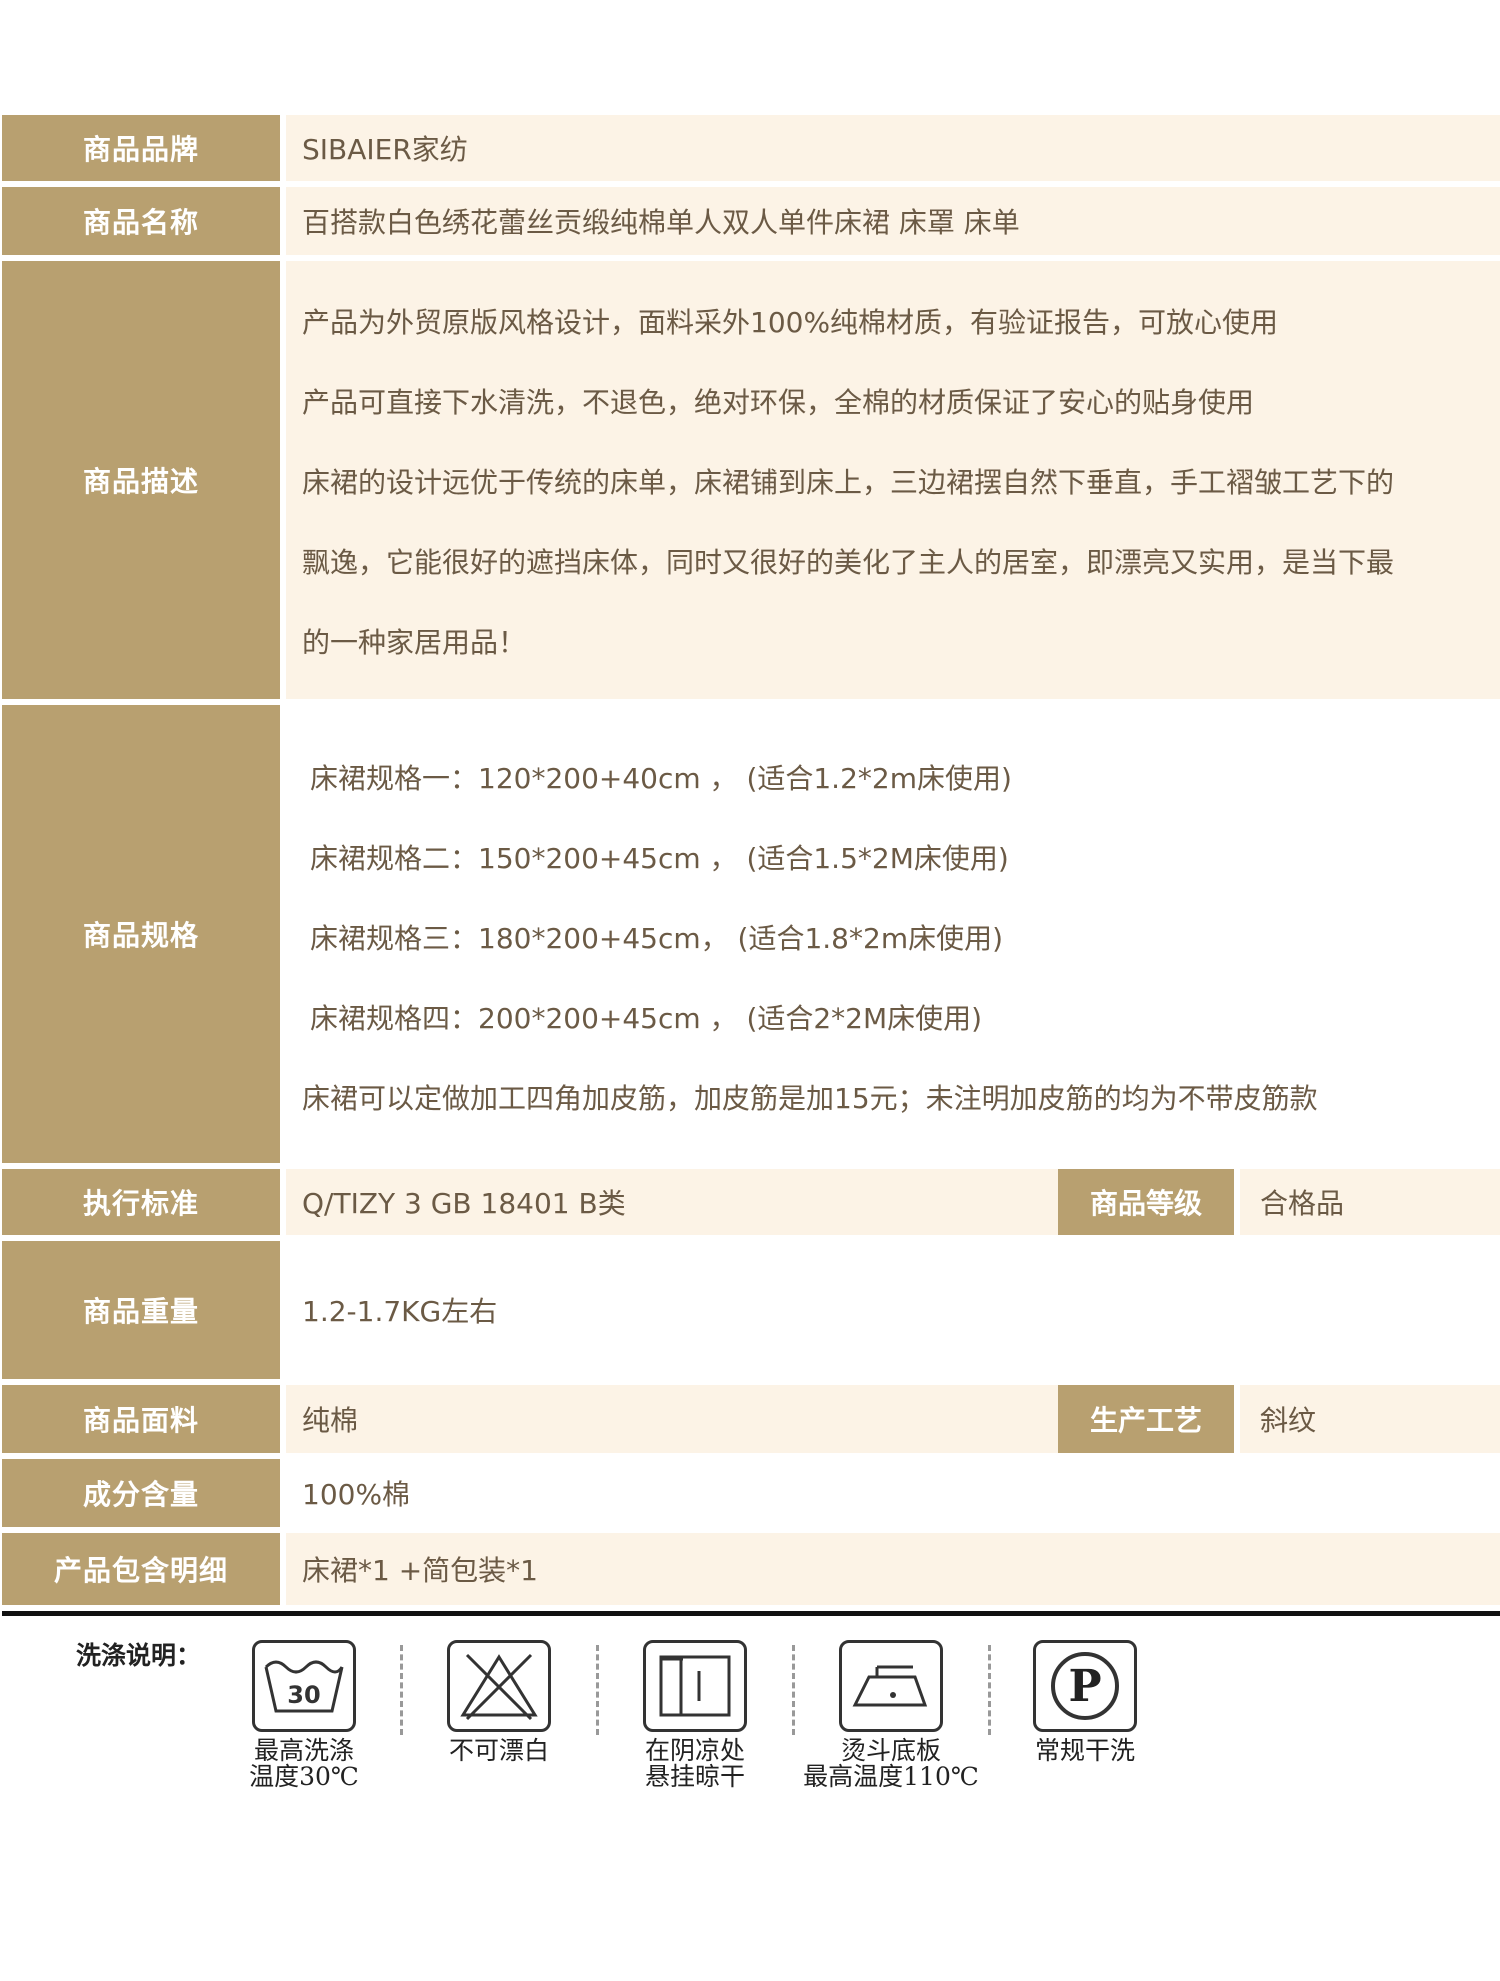  Describe the element at coordinates (751, 1613) in the screenshot. I see `section-divider` at that location.